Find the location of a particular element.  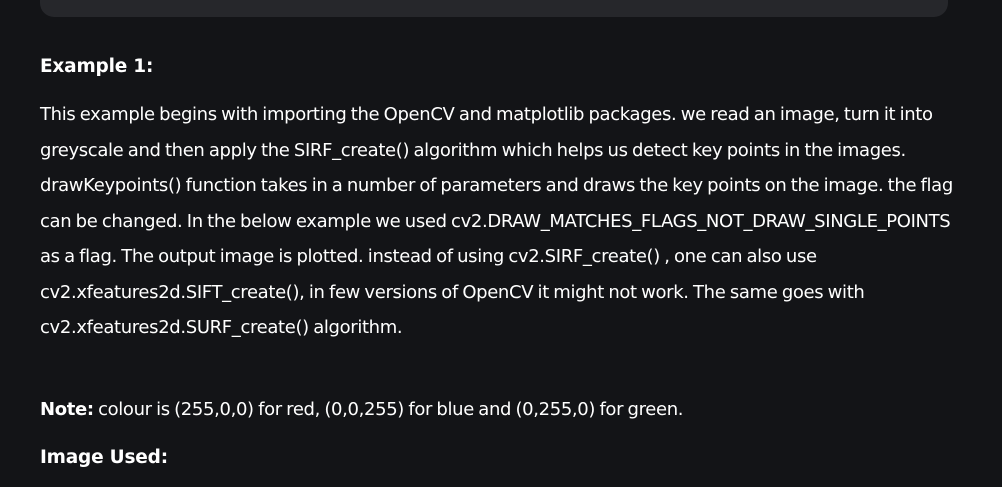

example-heading: Example 1: is located at coordinates (97, 66).